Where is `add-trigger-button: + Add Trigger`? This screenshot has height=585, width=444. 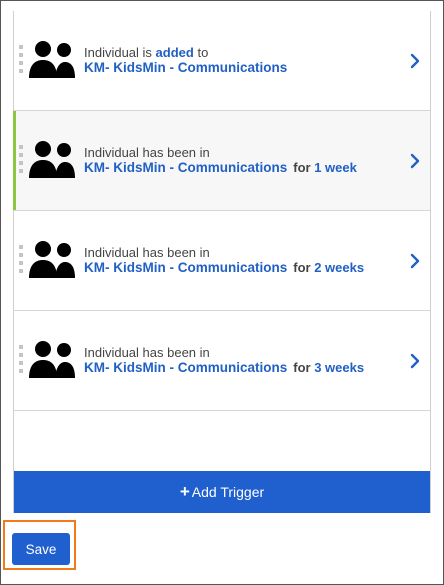 add-trigger-button: + Add Trigger is located at coordinates (222, 492).